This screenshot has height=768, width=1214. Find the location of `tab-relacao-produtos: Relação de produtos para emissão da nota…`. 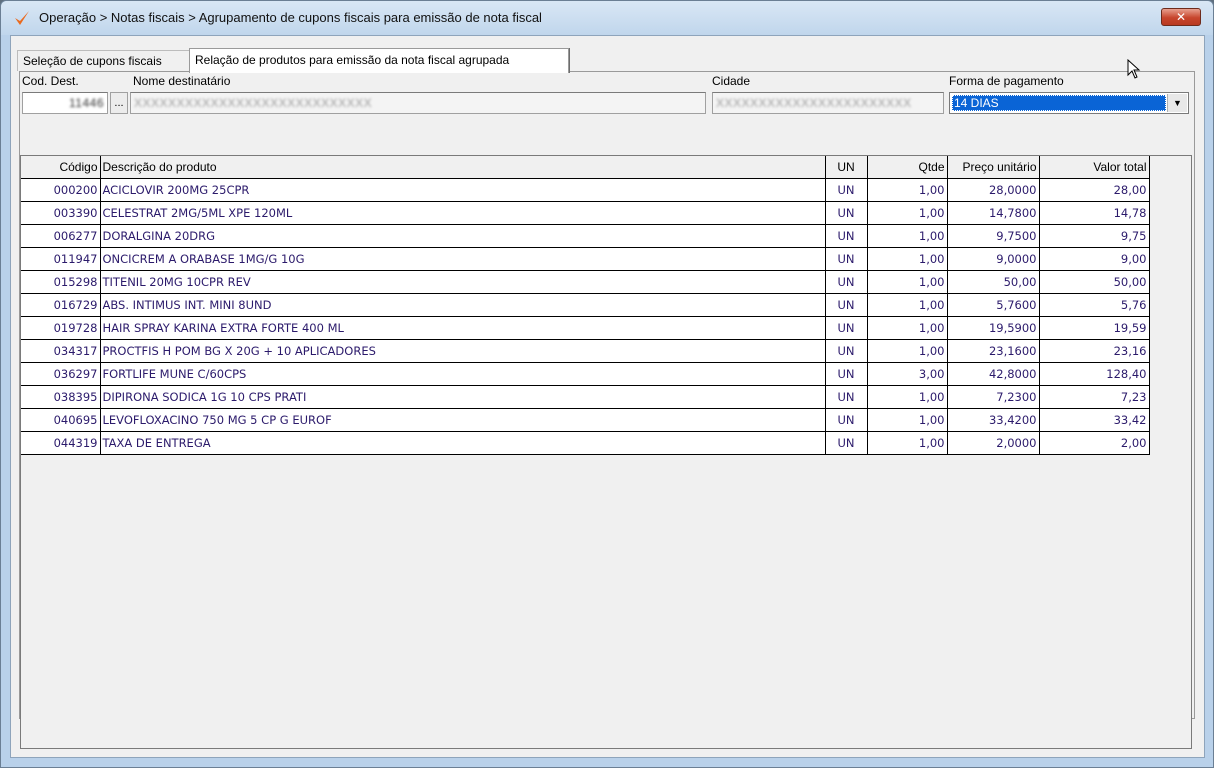

tab-relacao-produtos: Relação de produtos para emissão da nota… is located at coordinates (379, 60).